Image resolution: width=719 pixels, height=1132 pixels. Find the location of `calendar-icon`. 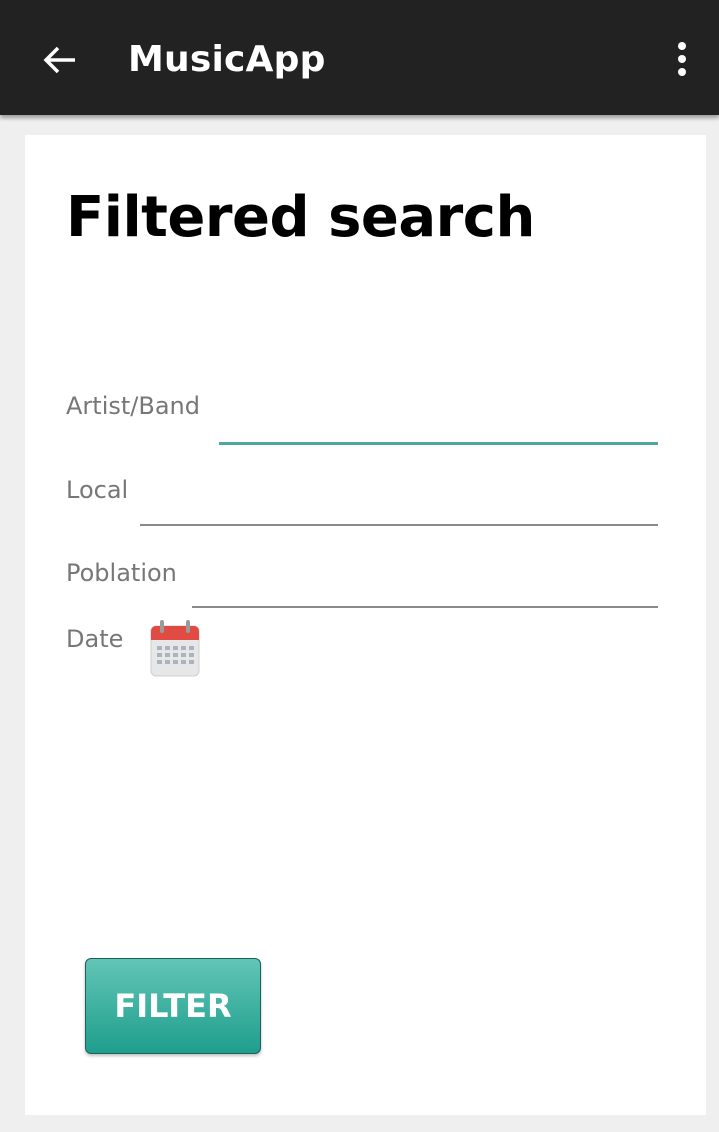

calendar-icon is located at coordinates (175, 648).